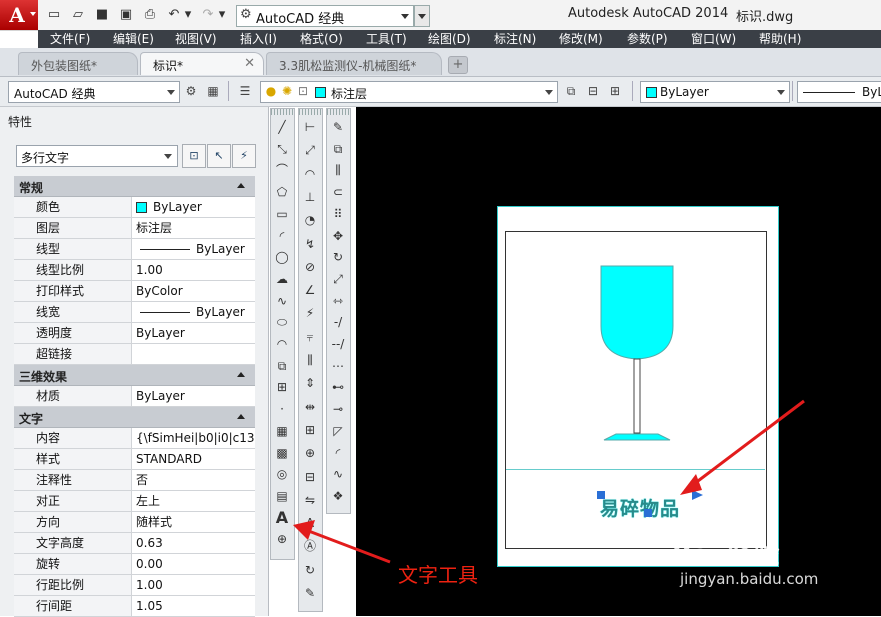 The height and width of the screenshot is (617, 881). I want to click on erase-icon: ✎, so click(338, 127).